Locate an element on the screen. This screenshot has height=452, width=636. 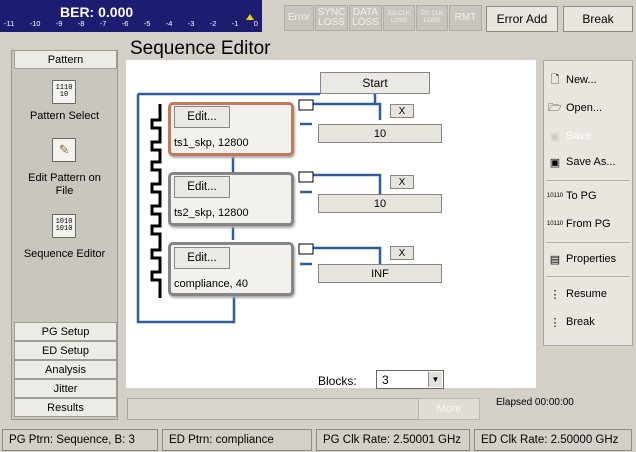
properties-button: ▤ Properties is located at coordinates (582, 259).